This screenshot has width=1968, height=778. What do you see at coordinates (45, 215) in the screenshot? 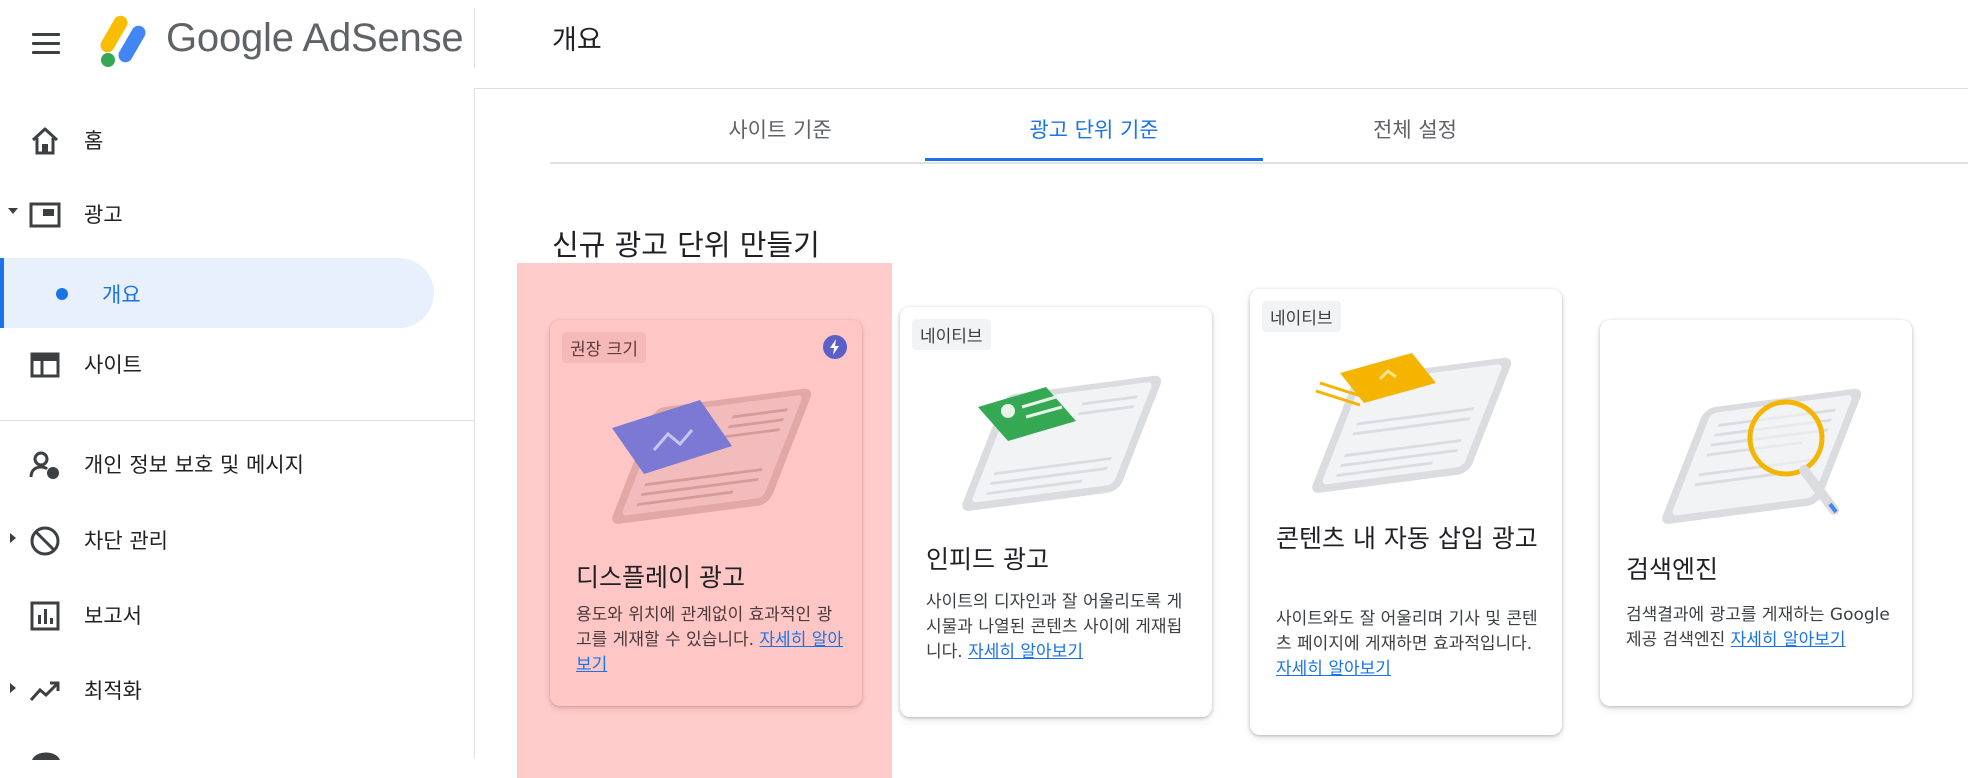
I see `ads-icon` at bounding box center [45, 215].